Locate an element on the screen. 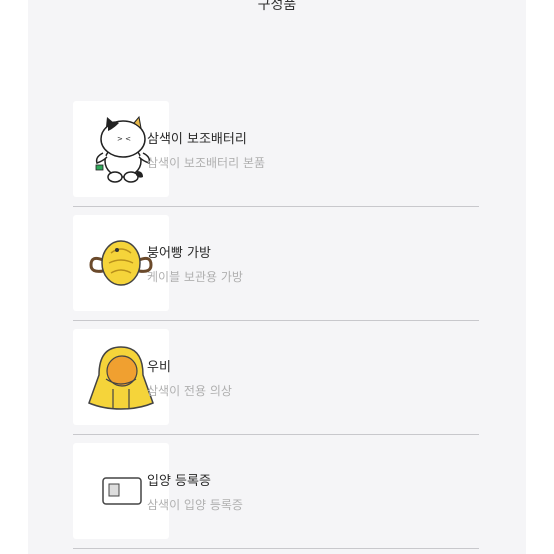  item-desc: 케이블 보관용 가방 is located at coordinates (195, 277).